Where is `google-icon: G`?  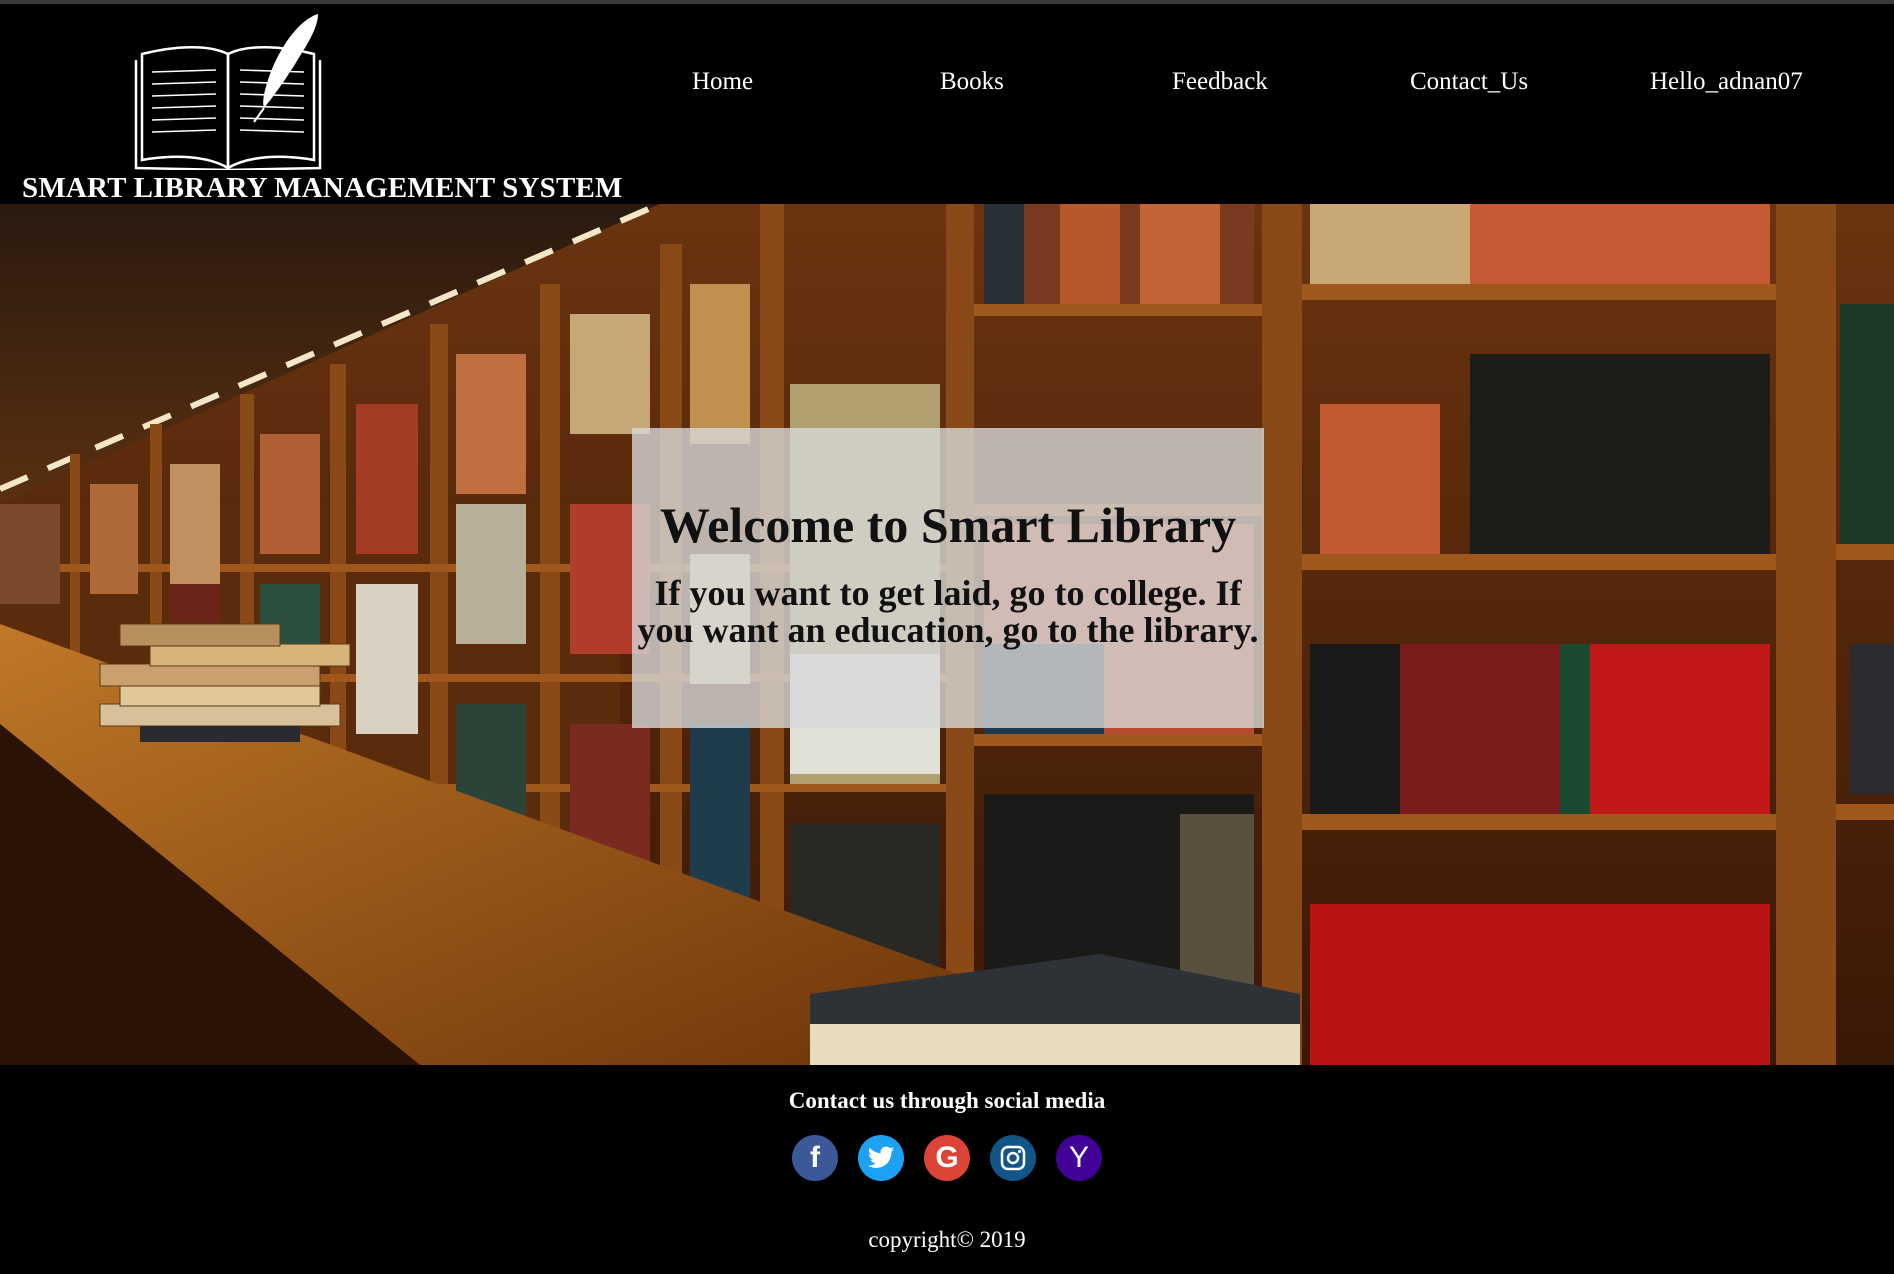 google-icon: G is located at coordinates (947, 1158).